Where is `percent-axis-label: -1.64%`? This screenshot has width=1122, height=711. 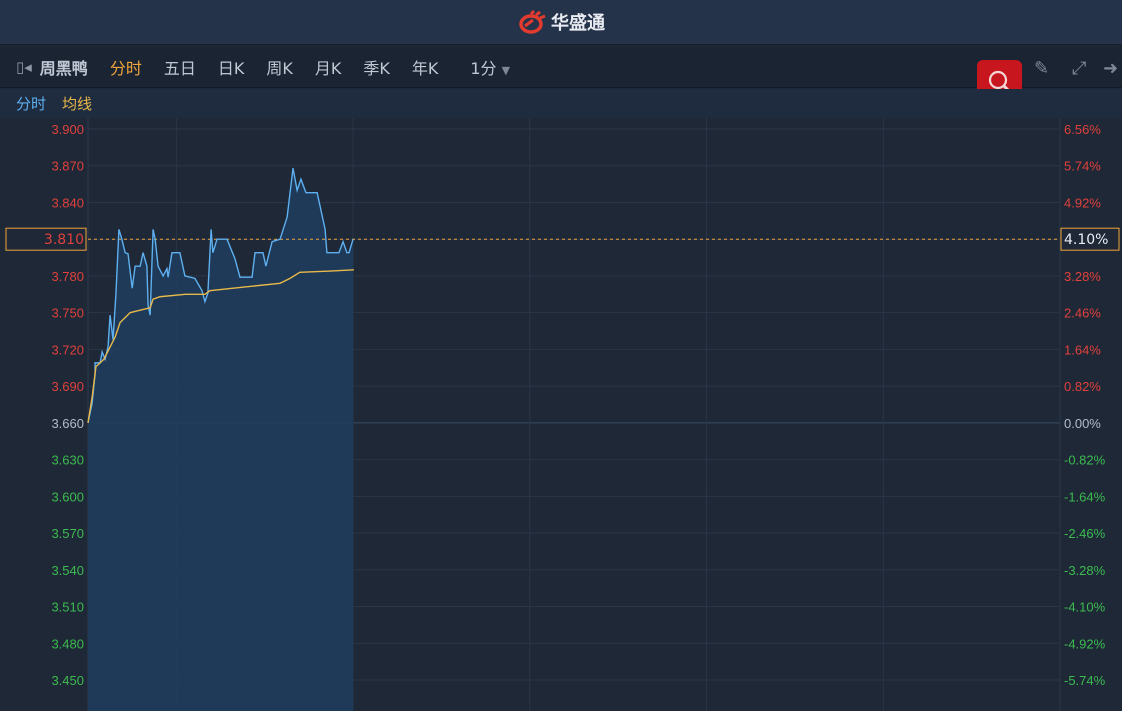
percent-axis-label: -1.64% is located at coordinates (1085, 496).